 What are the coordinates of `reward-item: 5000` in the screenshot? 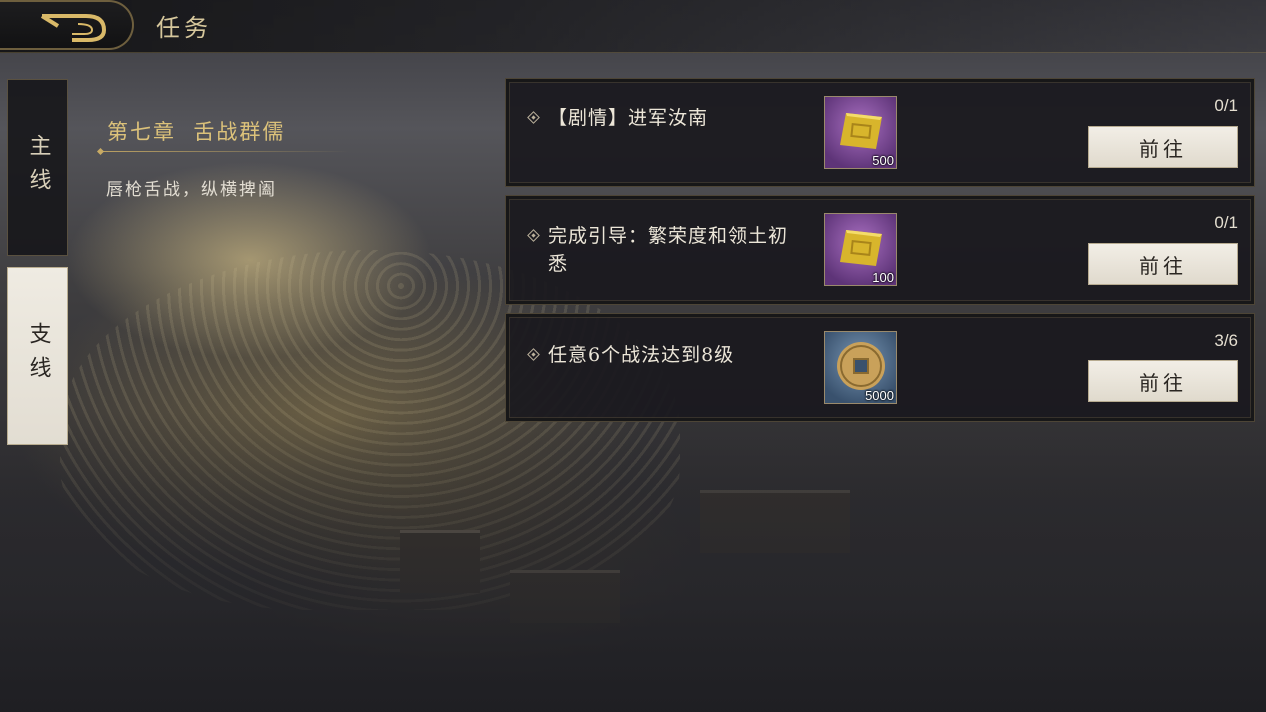 It's located at (860, 367).